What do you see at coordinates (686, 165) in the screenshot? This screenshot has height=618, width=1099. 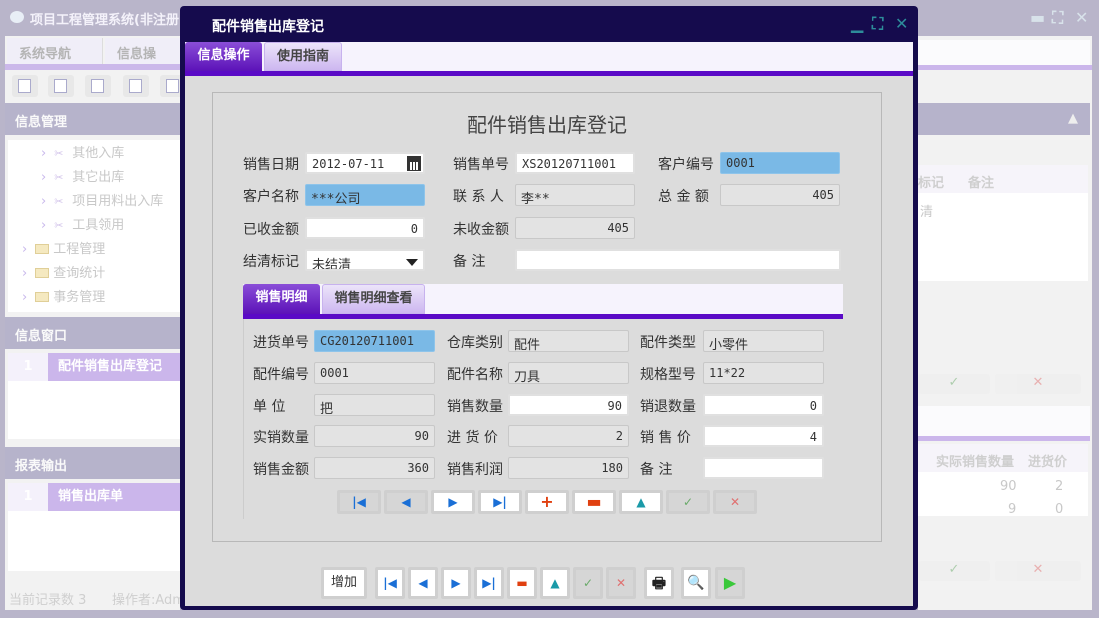 I see `customer-no-label: 客户编号` at bounding box center [686, 165].